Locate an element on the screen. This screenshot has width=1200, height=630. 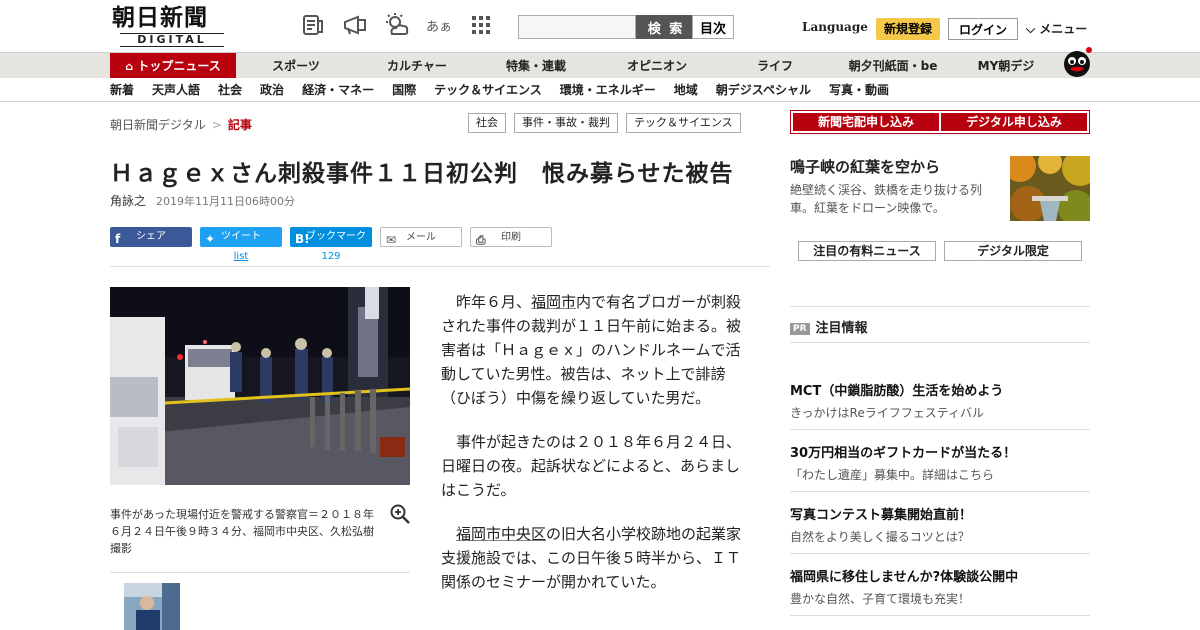
pr-item-title: MCT（中鎖脂肪酸）生活を始めよう is located at coordinates (897, 391).